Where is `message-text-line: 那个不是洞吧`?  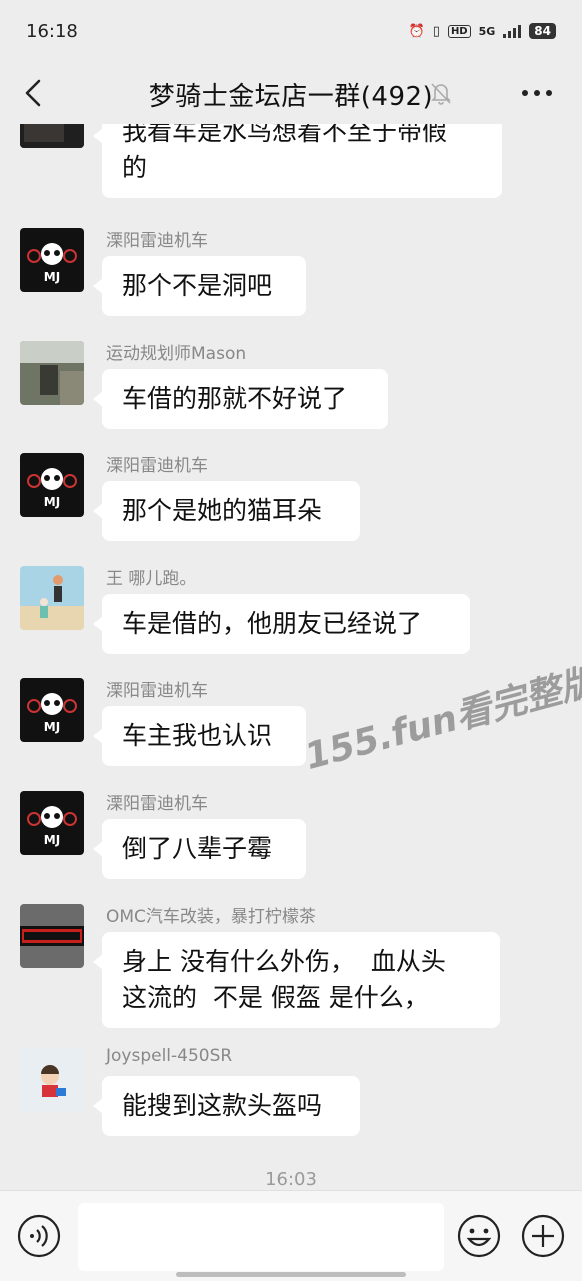 message-text-line: 那个不是洞吧 is located at coordinates (197, 285).